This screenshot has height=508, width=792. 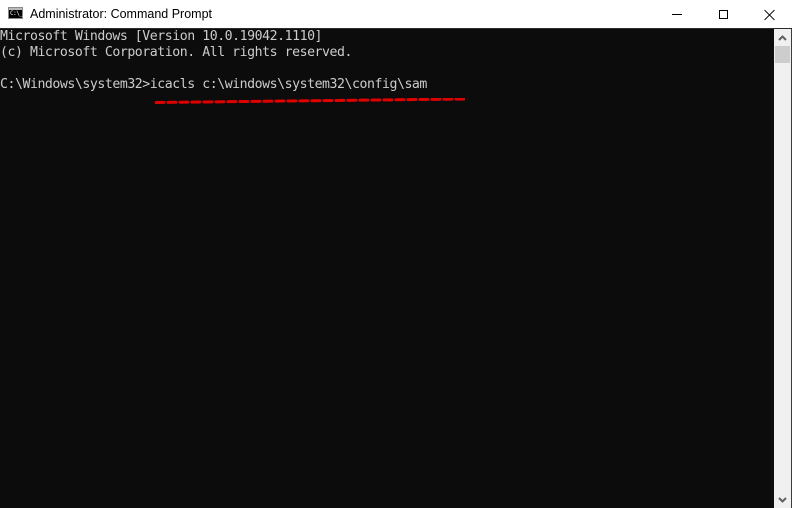 I want to click on maximize-icon, so click(x=723, y=14).